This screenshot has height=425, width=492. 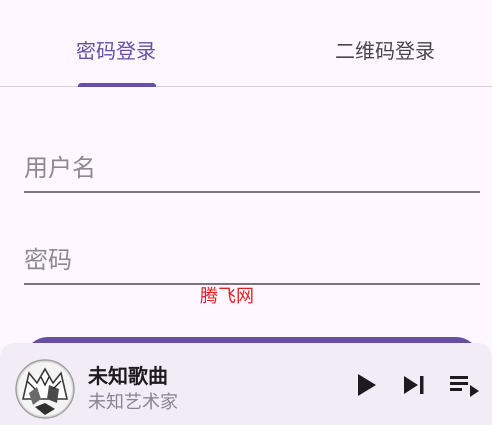 I want to click on album-art, so click(x=45, y=389).